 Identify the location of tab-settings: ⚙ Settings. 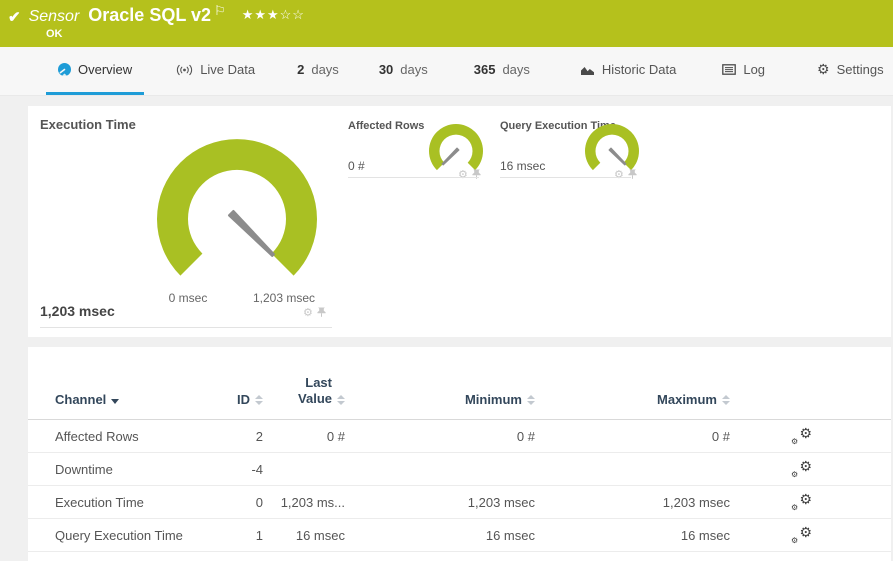
(849, 71).